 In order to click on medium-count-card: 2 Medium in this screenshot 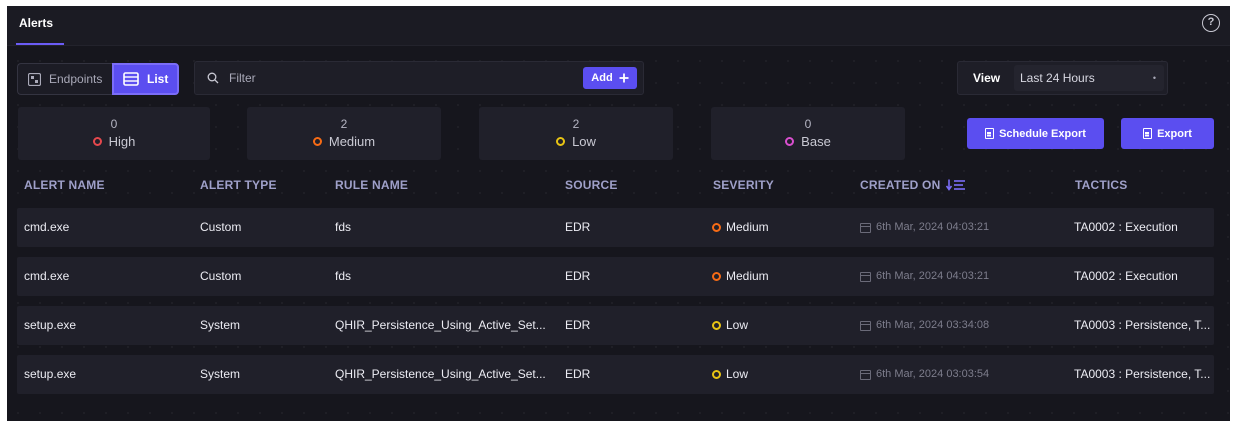, I will do `click(344, 133)`.